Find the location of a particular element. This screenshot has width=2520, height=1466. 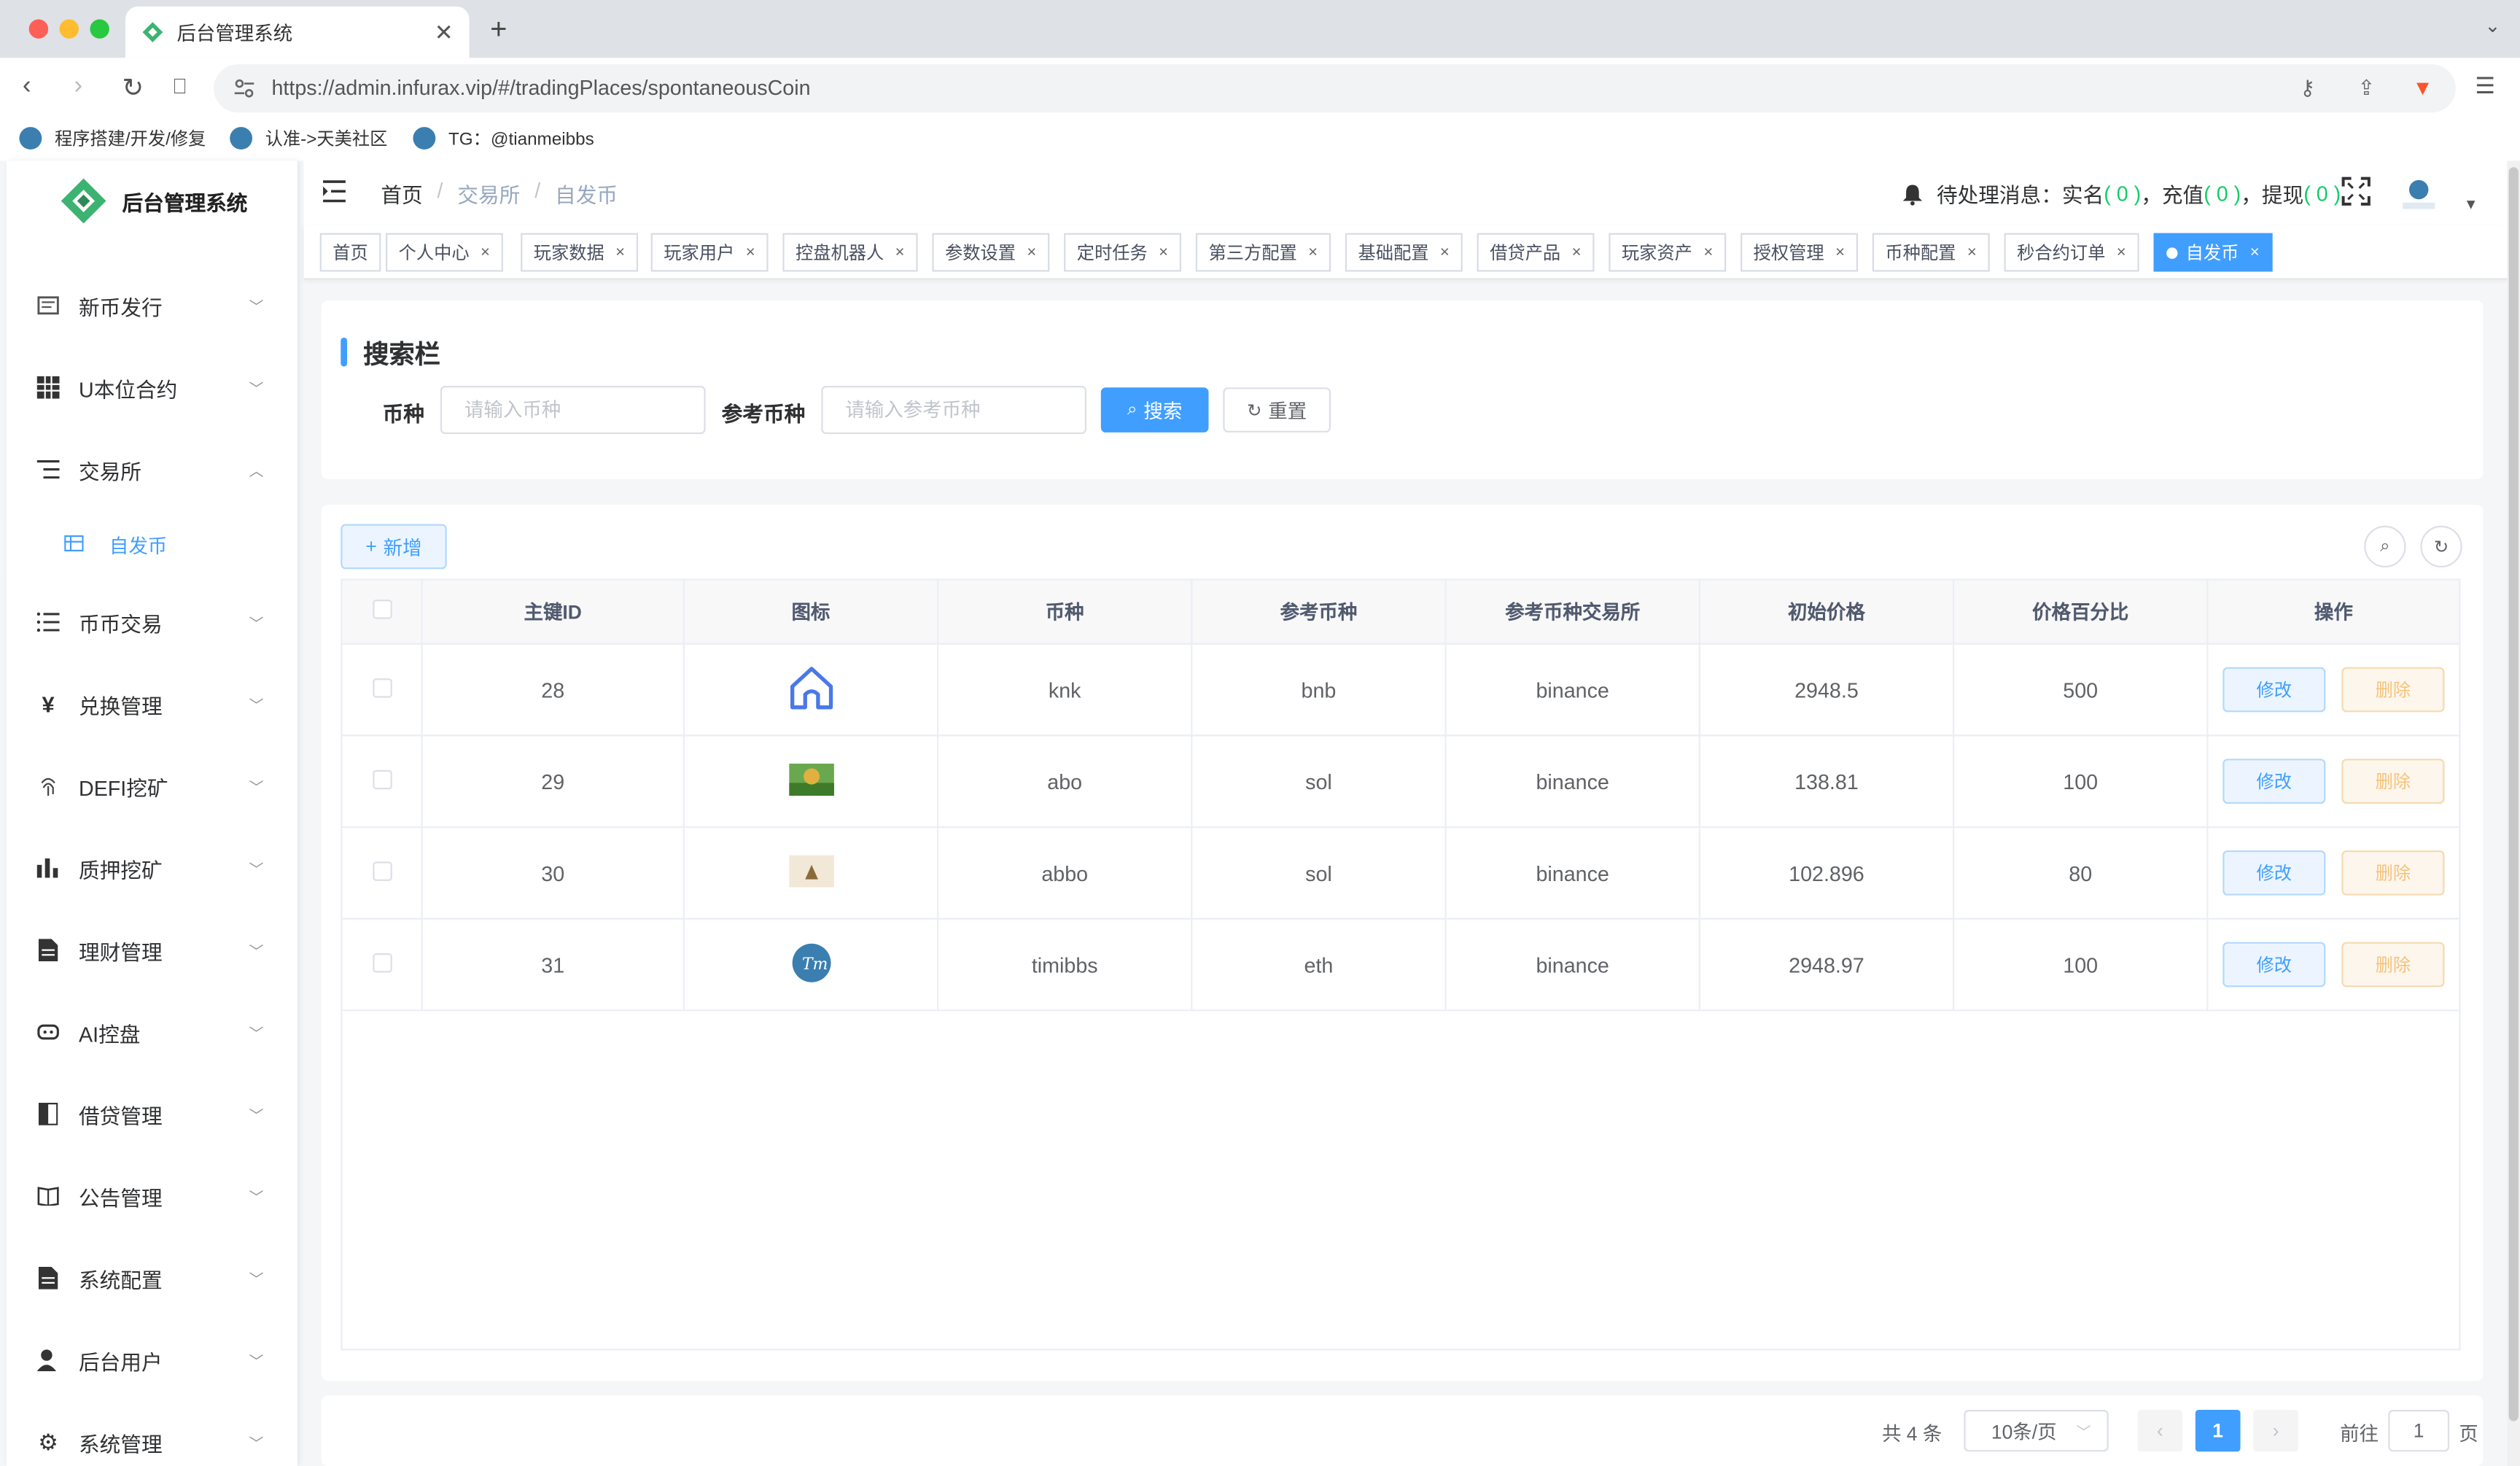

close-window-button is located at coordinates (38, 29).